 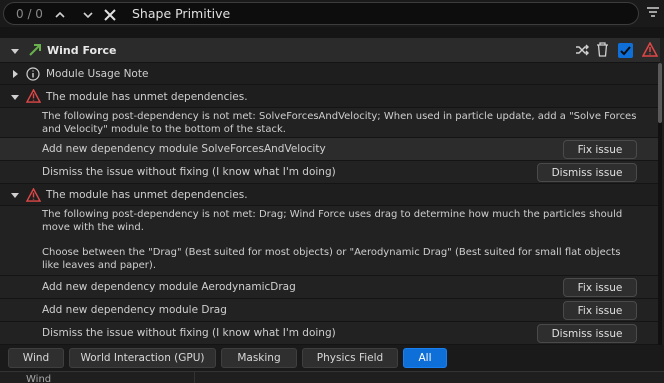 I want to click on tab-world-interaction: World Interaction (GPU), so click(x=142, y=358).